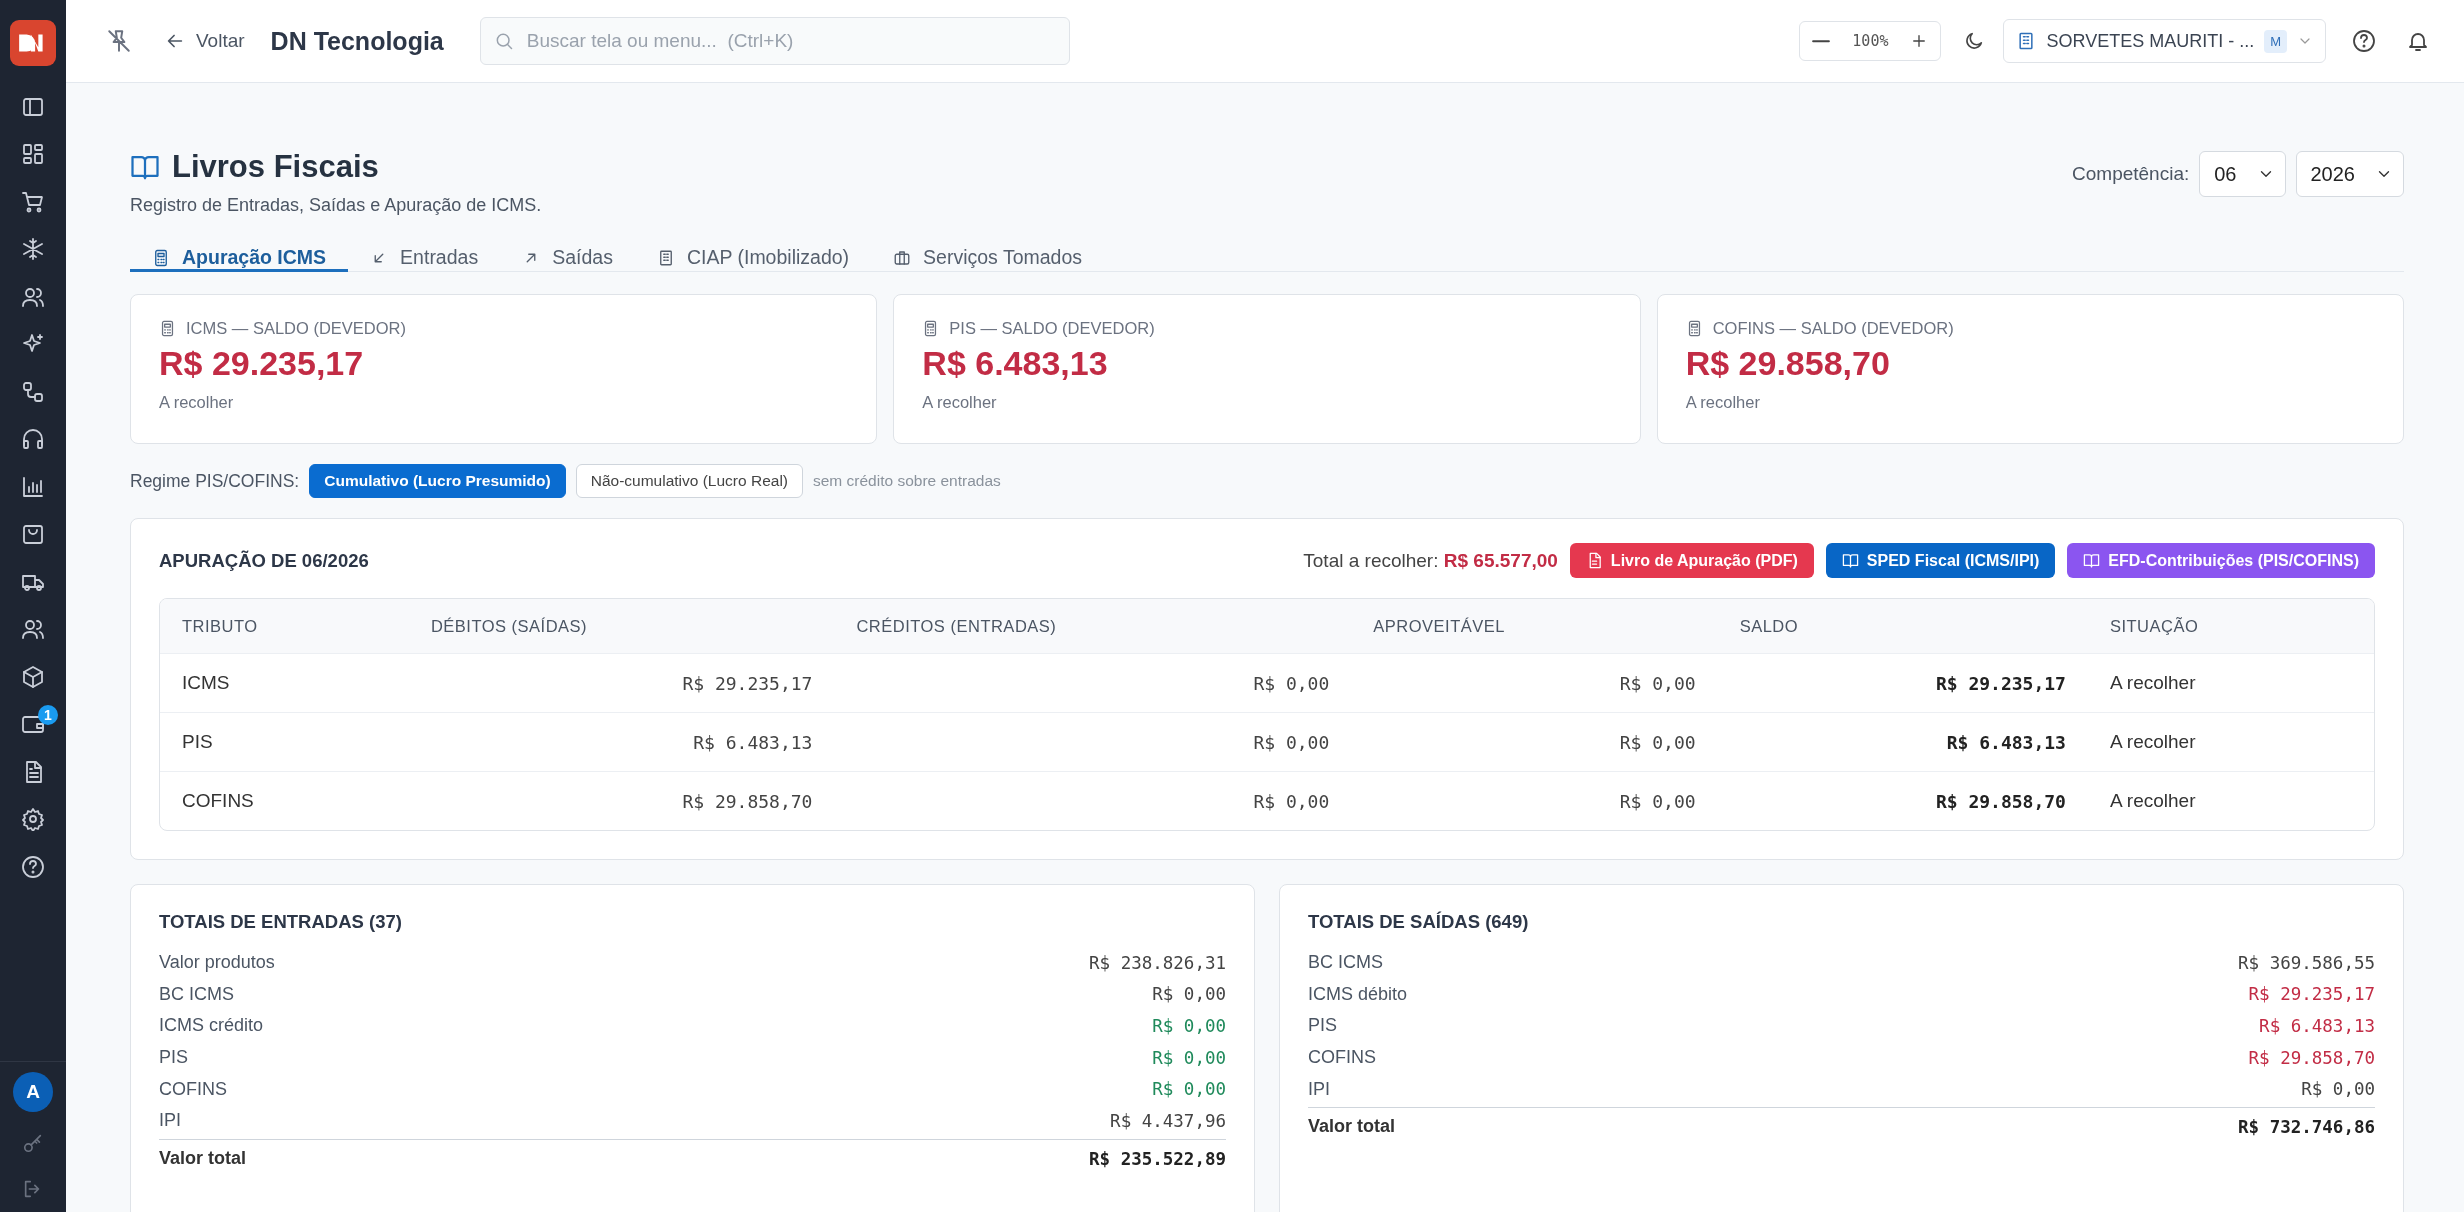 Image resolution: width=2464 pixels, height=1212 pixels. I want to click on regime-label: Regime PIS/COFINS:, so click(215, 481).